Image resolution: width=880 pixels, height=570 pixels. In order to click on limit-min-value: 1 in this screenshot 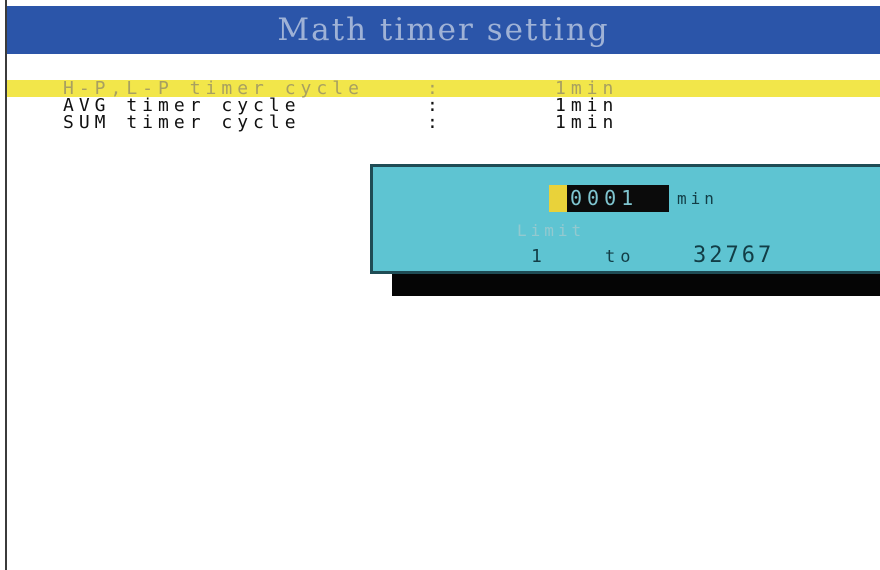, I will do `click(536, 256)`.